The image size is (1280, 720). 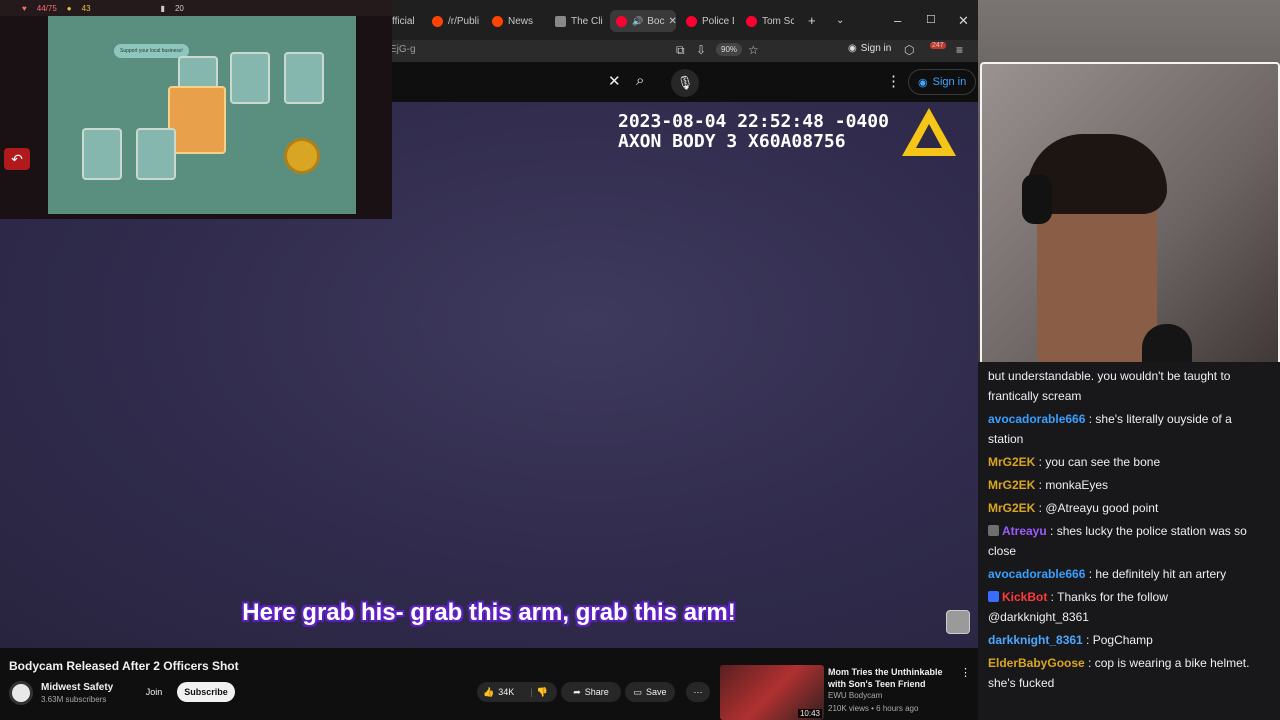 What do you see at coordinates (1036, 663) in the screenshot?
I see `chat-username: ElderBabyGoose` at bounding box center [1036, 663].